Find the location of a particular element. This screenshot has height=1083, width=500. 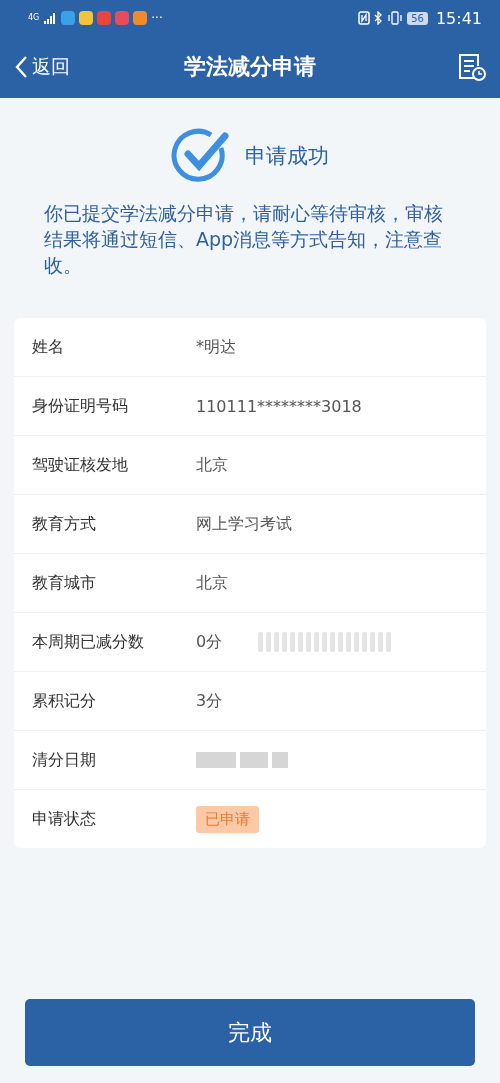

history-icon is located at coordinates (471, 67).